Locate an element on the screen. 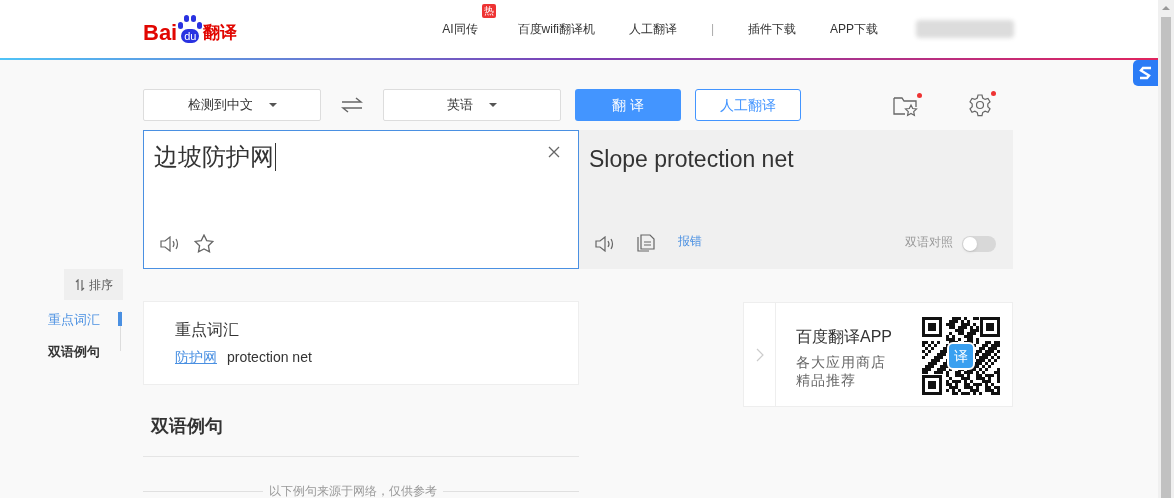  s-logo-icon is located at coordinates (1145, 73).